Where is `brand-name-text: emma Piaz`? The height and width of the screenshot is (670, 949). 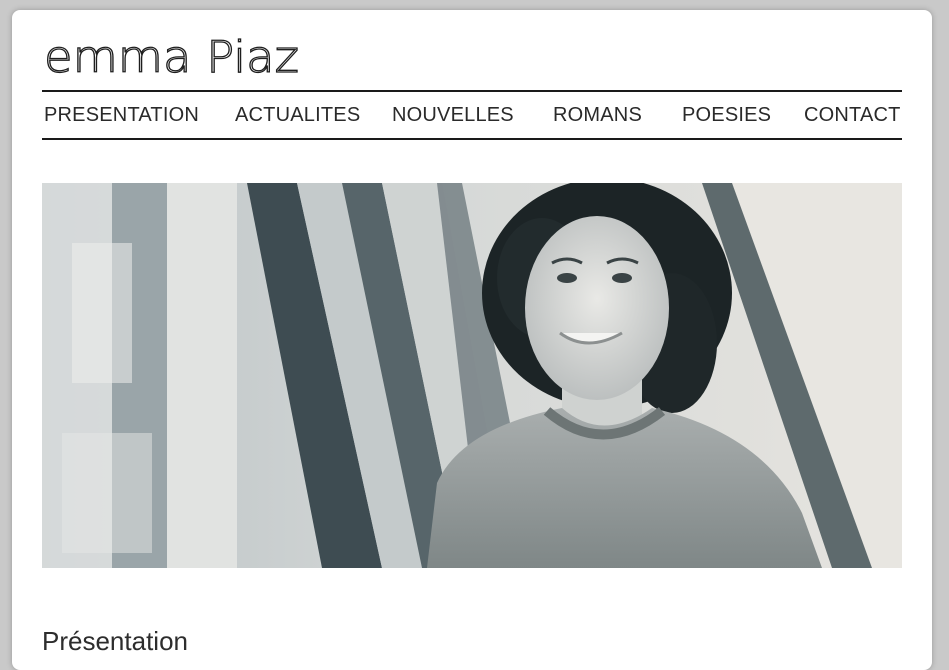
brand-name-text: emma Piaz is located at coordinates (171, 56).